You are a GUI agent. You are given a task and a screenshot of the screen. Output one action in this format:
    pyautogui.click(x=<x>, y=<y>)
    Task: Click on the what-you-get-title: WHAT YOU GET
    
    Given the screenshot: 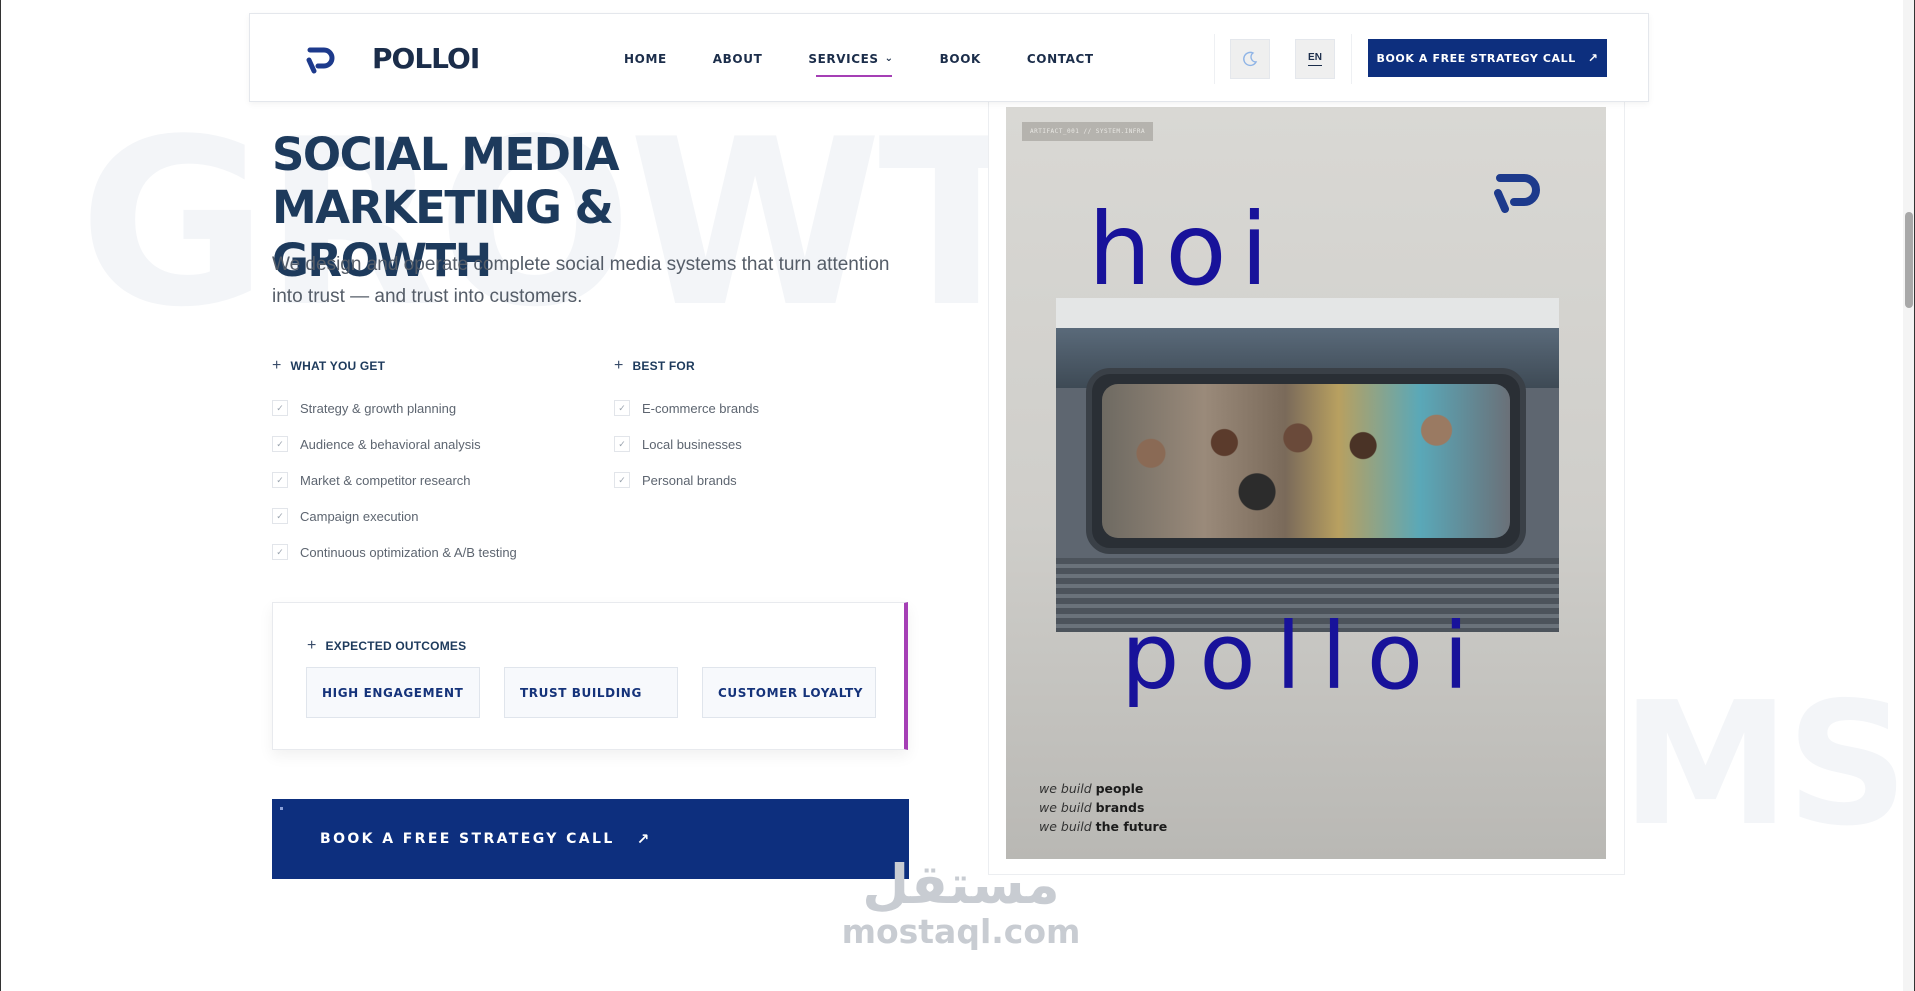 What is the action you would take?
    pyautogui.click(x=338, y=366)
    